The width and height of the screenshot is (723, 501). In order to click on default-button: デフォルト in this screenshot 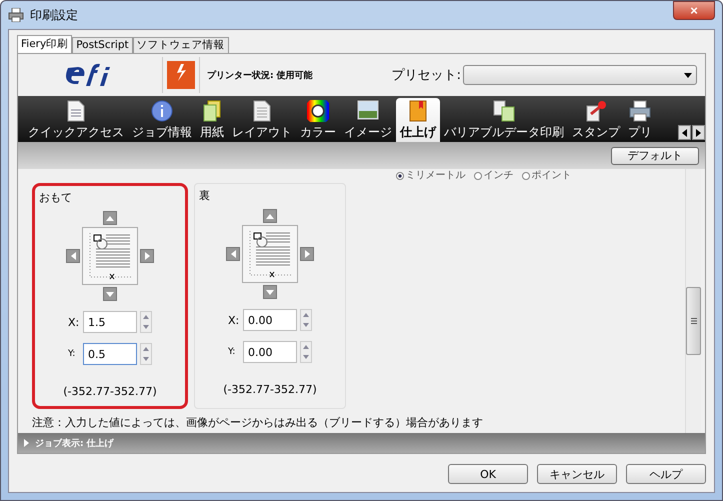, I will do `click(655, 155)`.